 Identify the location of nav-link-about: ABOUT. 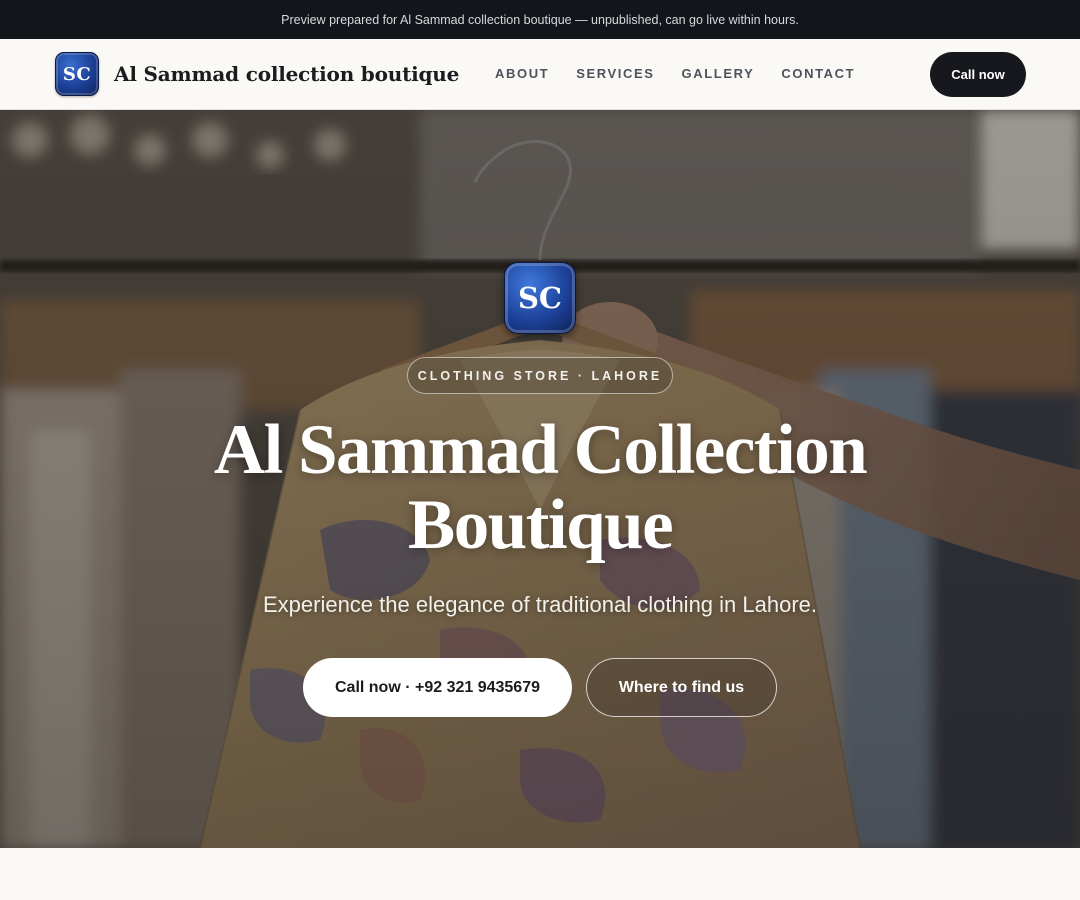
(522, 73).